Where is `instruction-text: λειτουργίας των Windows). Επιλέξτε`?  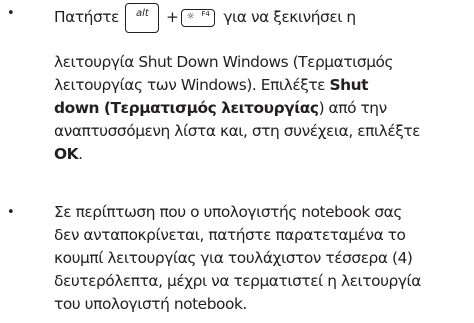
instruction-text: λειτουργίας των Windows). Επιλέξτε is located at coordinates (192, 85).